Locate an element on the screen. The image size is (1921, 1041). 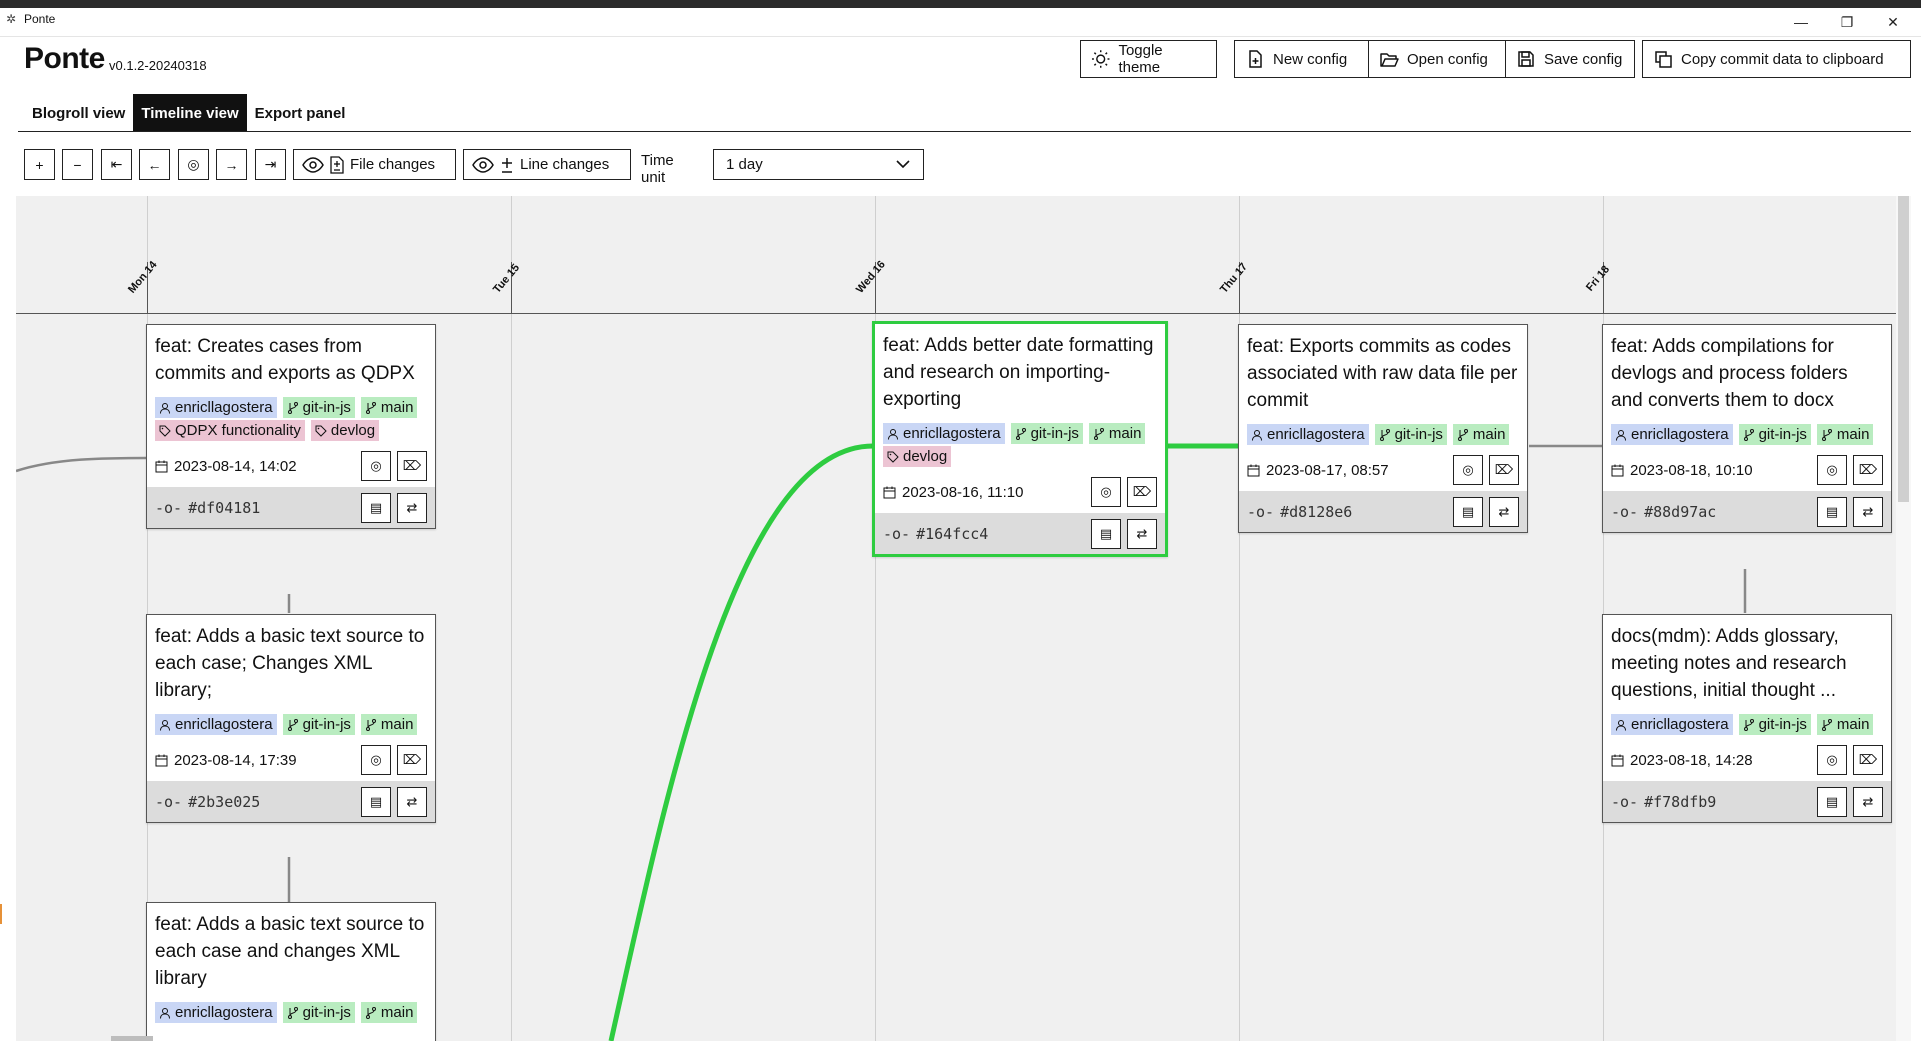
commit-tags: enricllagostera git-in-js main is located at coordinates (1747, 719).